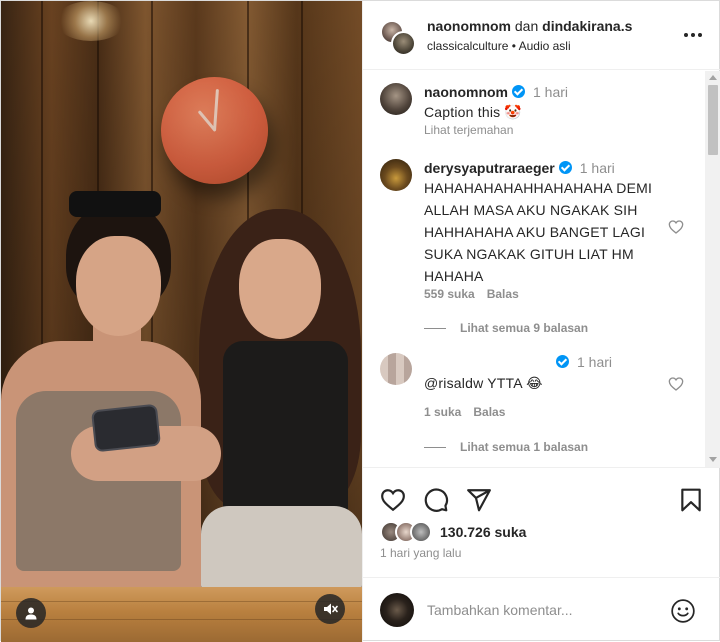  What do you see at coordinates (420, 553) in the screenshot?
I see `post-timestamp: 1 hari yang lalu` at bounding box center [420, 553].